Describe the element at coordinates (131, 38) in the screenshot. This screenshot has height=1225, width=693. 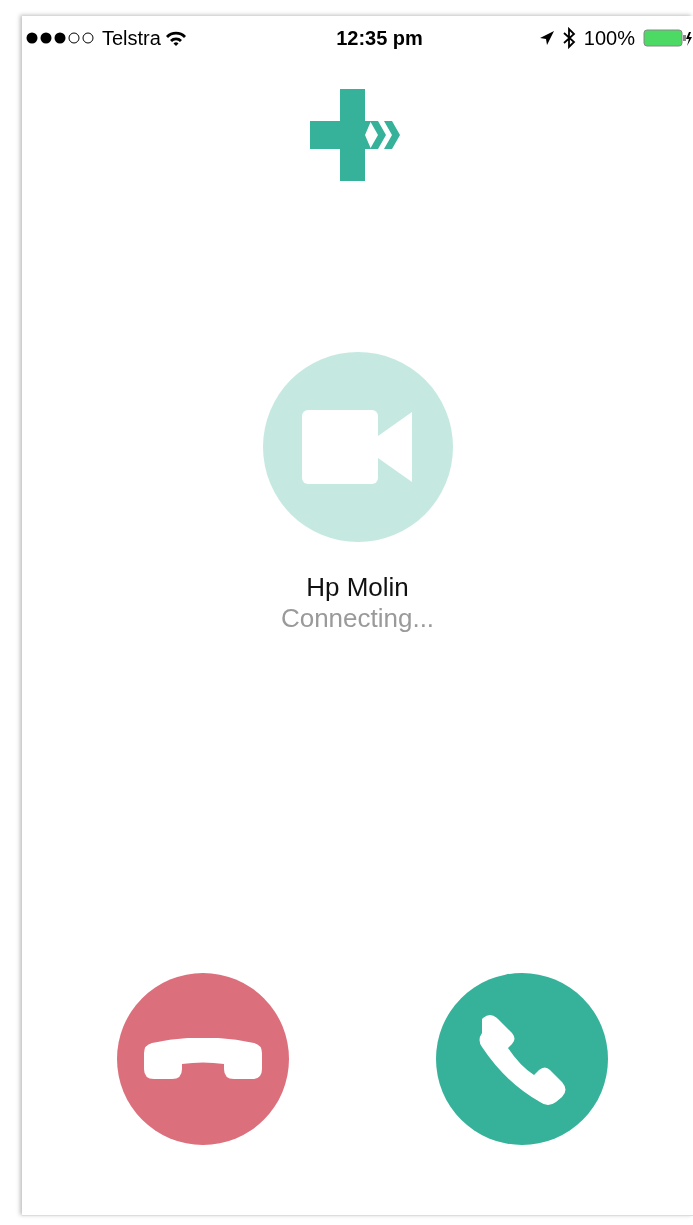
I see `carrier-name: Telstra` at that location.